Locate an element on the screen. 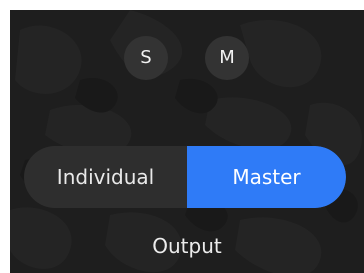 Image resolution: width=364 pixels, height=273 pixels. output-label: Output is located at coordinates (187, 246).